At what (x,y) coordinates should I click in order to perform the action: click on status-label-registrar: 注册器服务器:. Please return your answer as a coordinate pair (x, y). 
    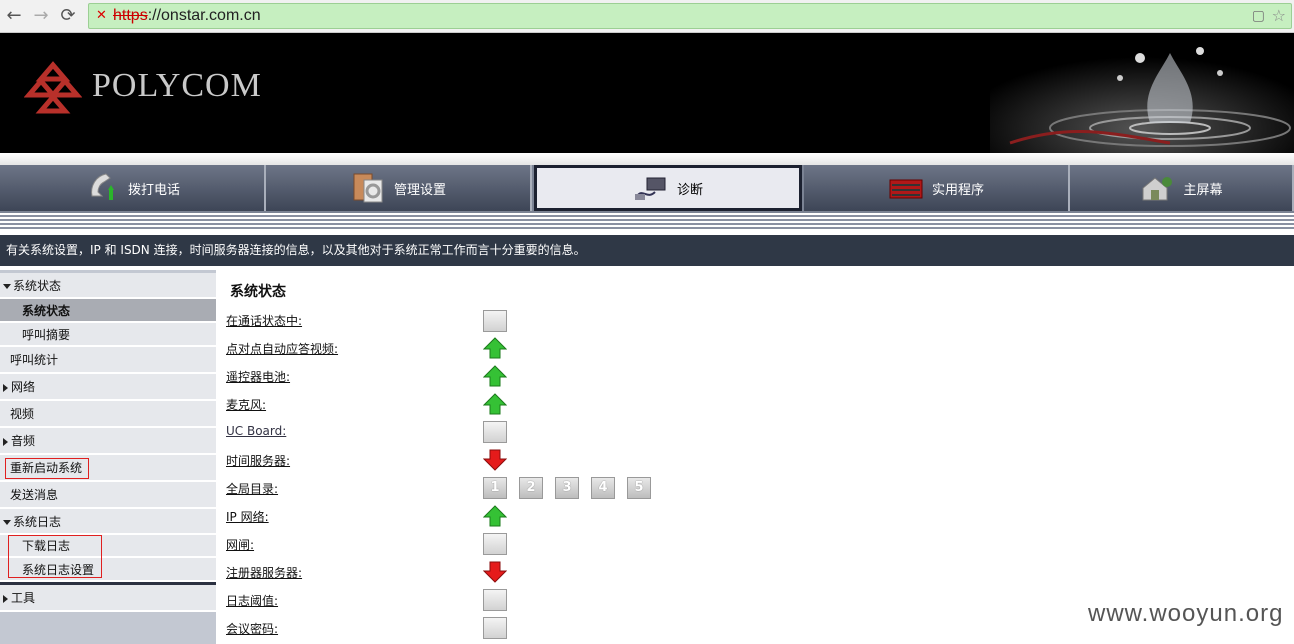
    Looking at the image, I should click on (264, 572).